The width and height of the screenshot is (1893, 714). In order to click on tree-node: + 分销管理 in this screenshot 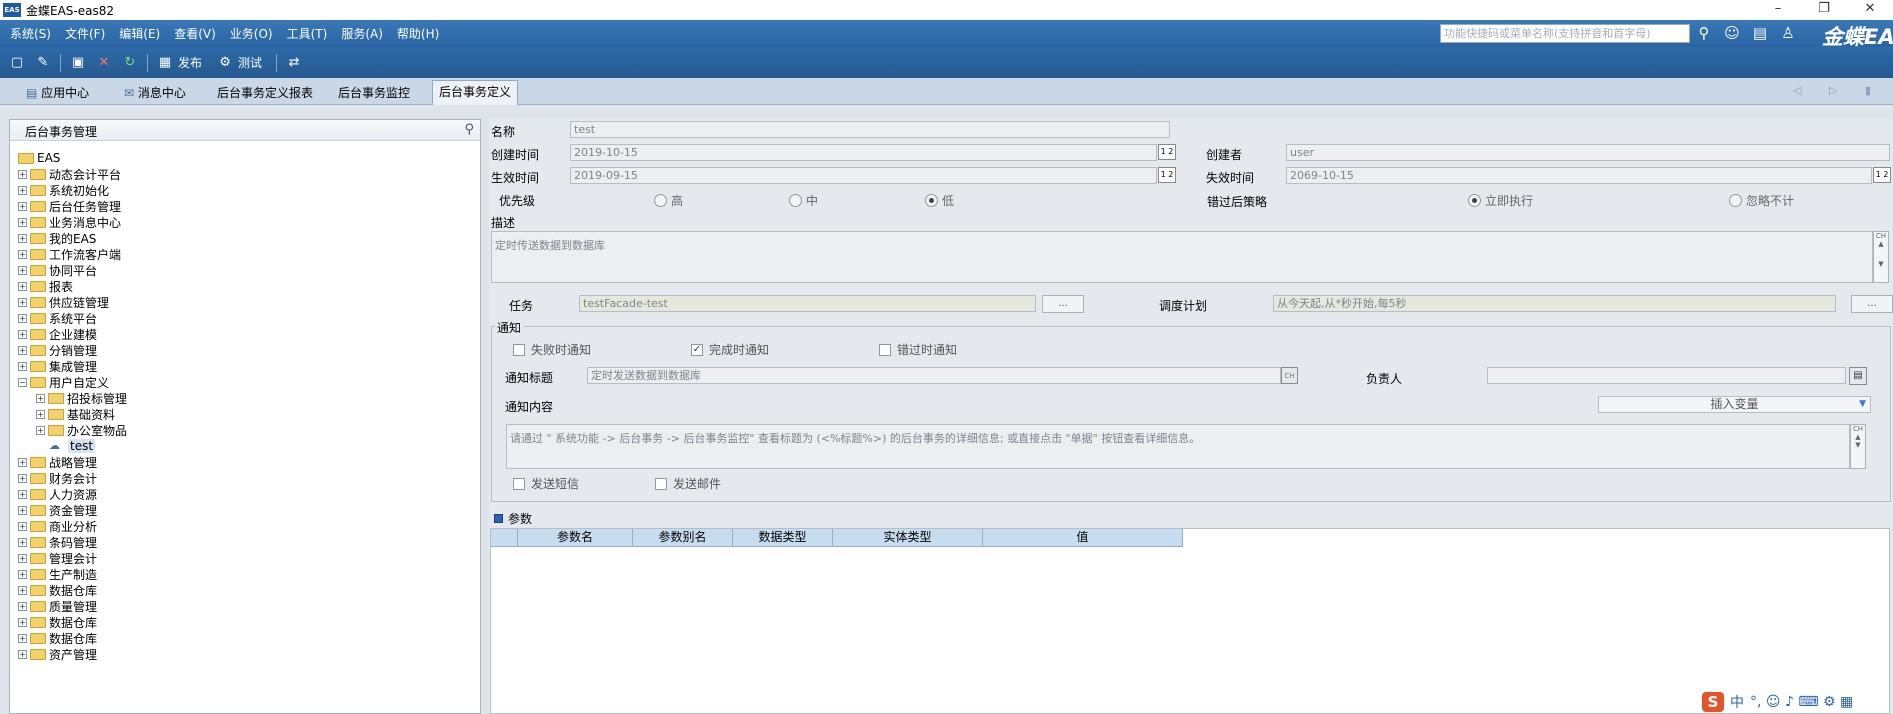, I will do `click(72, 350)`.